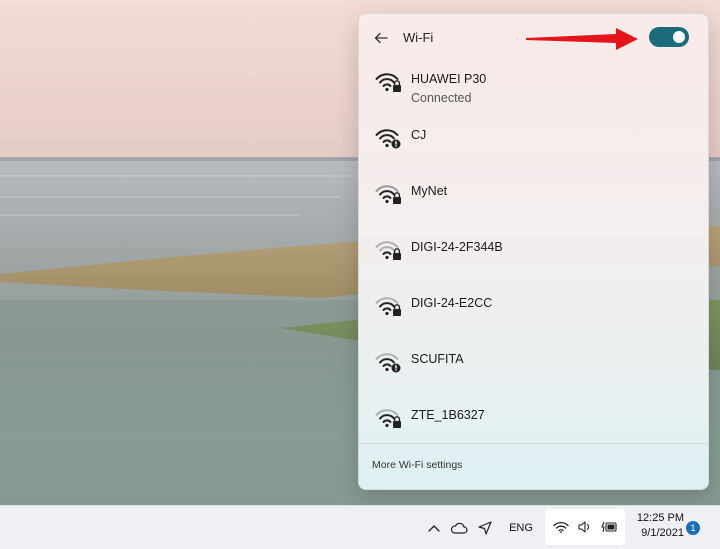  I want to click on onedrive-button, so click(459, 527).